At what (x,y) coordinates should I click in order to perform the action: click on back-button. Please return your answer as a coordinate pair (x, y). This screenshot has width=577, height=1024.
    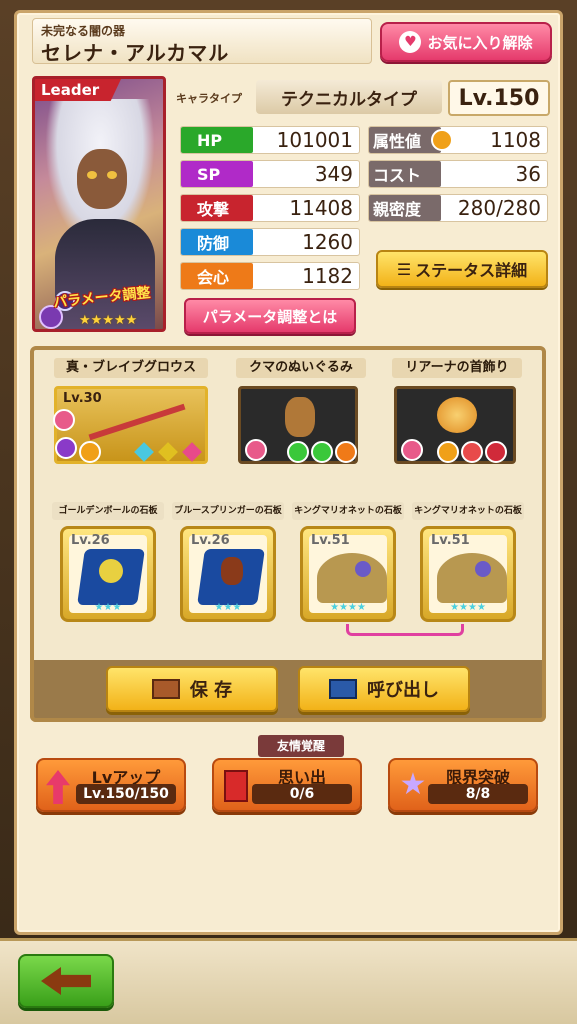
    Looking at the image, I should click on (66, 981).